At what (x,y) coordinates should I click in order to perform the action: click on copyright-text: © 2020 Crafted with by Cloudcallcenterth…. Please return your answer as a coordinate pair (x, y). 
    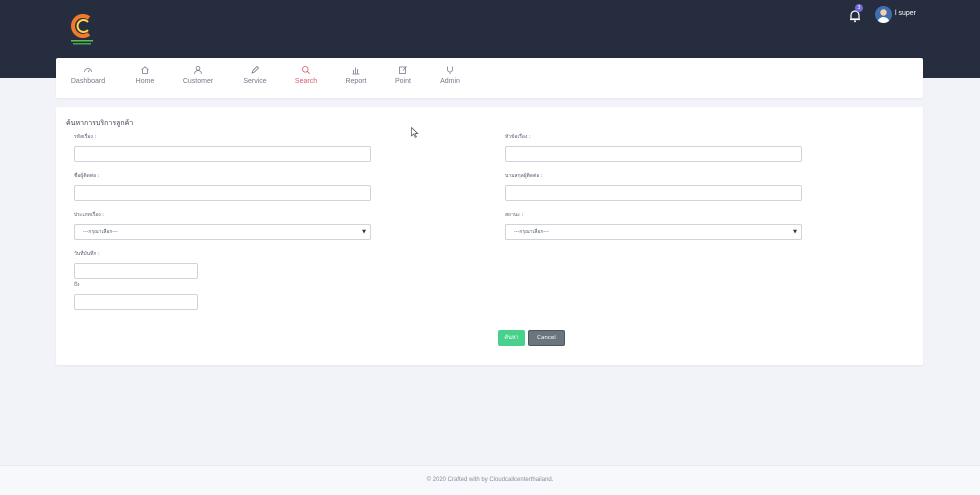
    Looking at the image, I should click on (490, 480).